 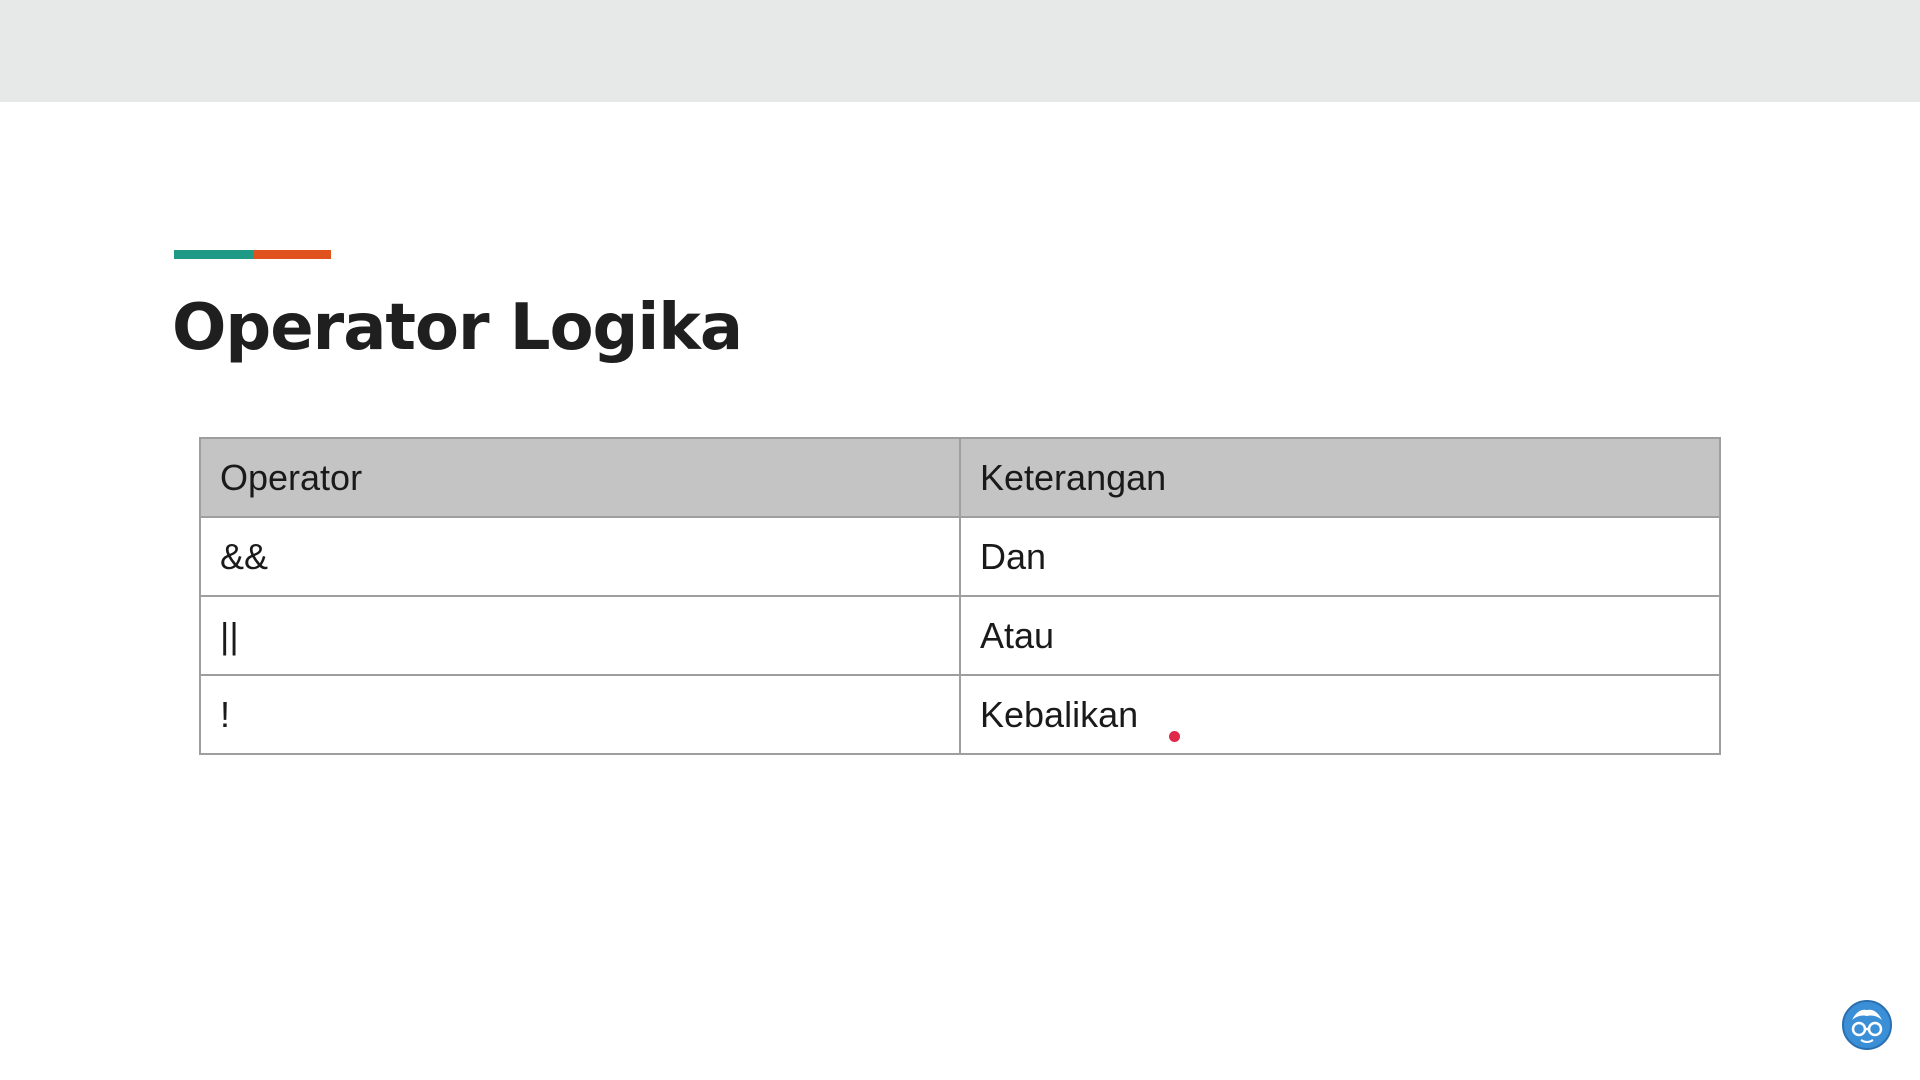 I want to click on table-row: || Atau, so click(x=960, y=635).